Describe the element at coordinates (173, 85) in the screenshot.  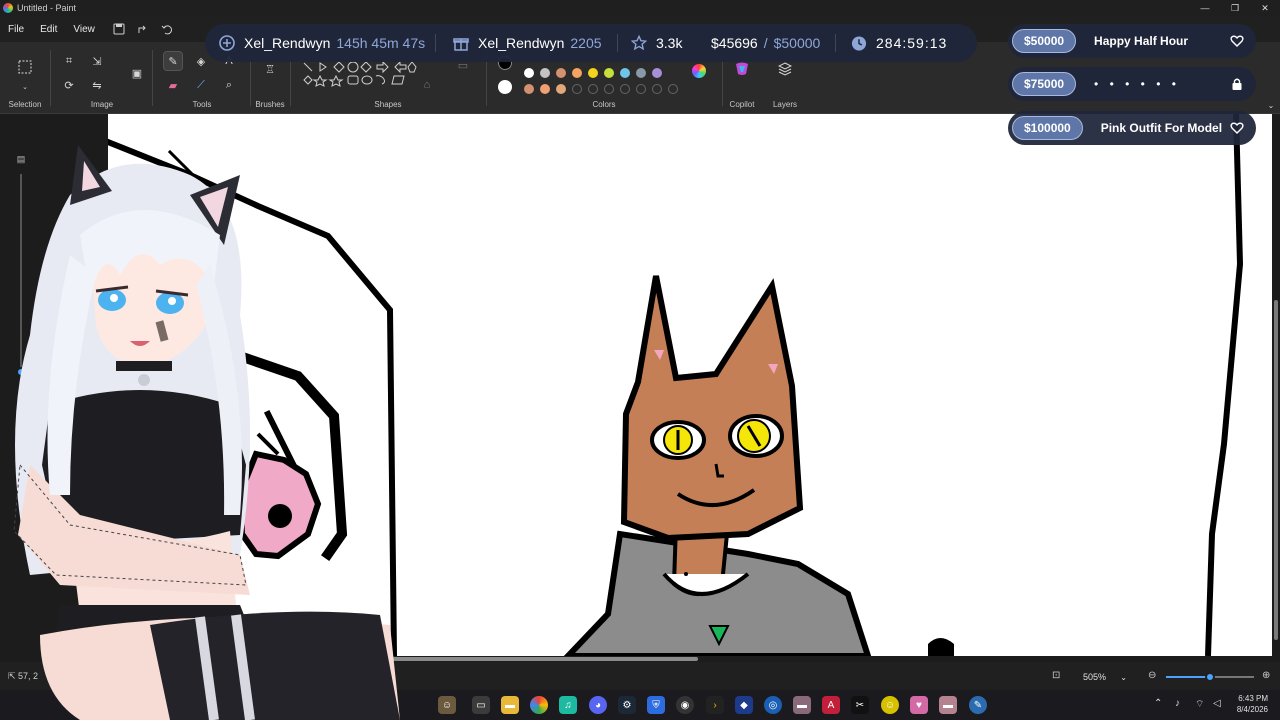
I see `eraser-icon: ▰` at that location.